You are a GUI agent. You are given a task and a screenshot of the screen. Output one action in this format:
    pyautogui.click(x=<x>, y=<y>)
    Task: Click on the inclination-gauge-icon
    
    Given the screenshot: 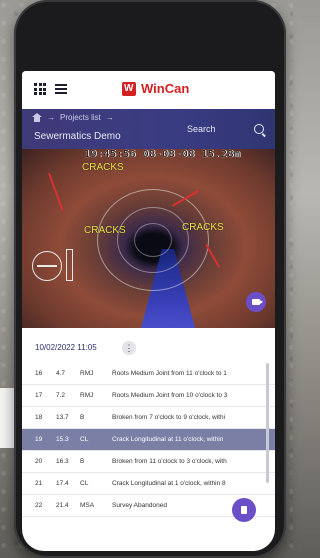 What is the action you would take?
    pyautogui.click(x=47, y=266)
    